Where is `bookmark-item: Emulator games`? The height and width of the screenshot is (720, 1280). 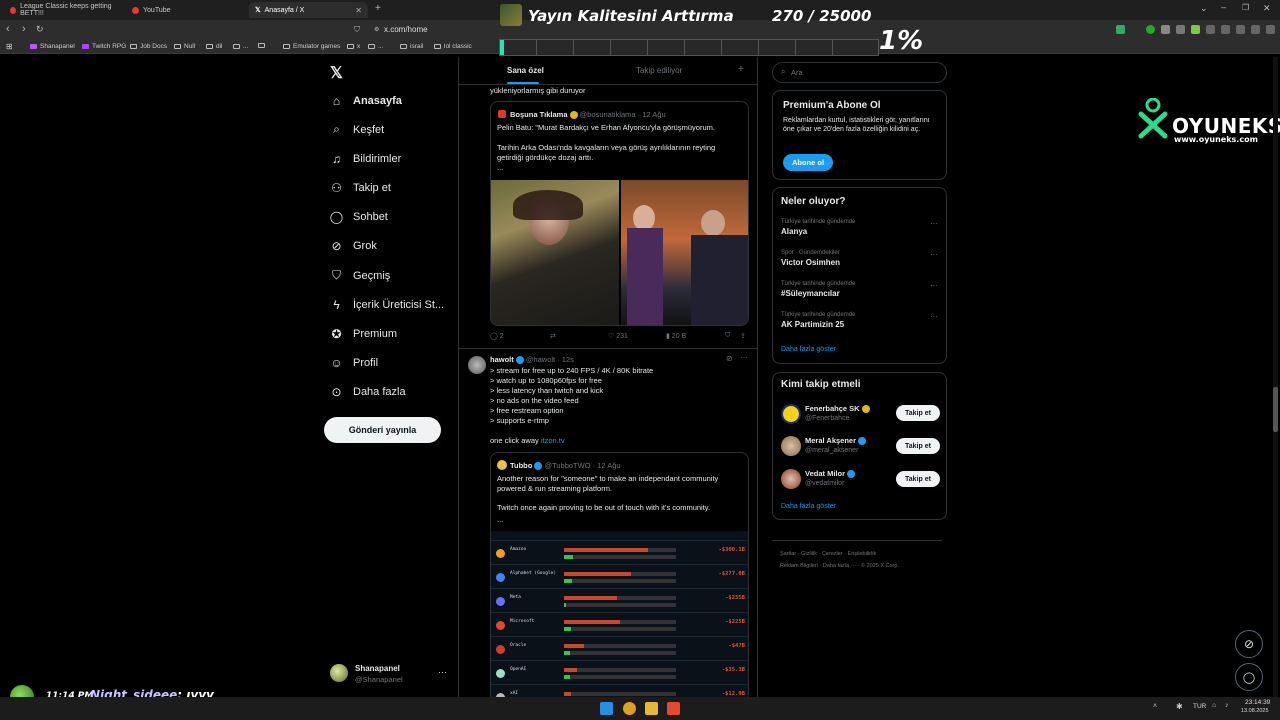
bookmark-item: Emulator games is located at coordinates (311, 46).